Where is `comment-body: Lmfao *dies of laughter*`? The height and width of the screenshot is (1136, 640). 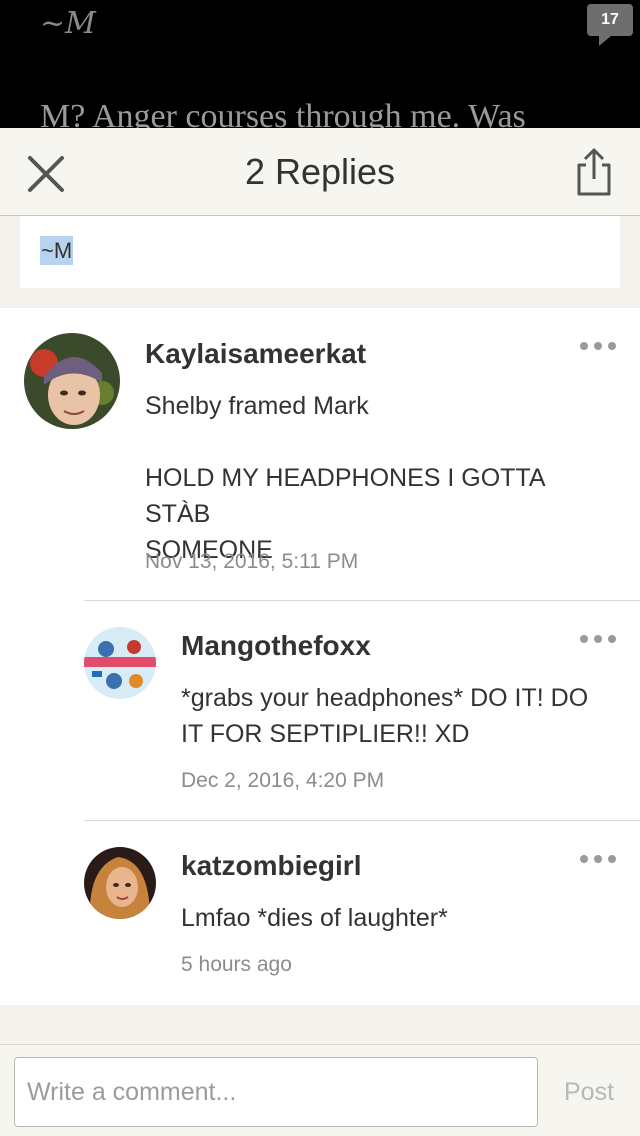
comment-body: Lmfao *dies of laughter* is located at coordinates (314, 918).